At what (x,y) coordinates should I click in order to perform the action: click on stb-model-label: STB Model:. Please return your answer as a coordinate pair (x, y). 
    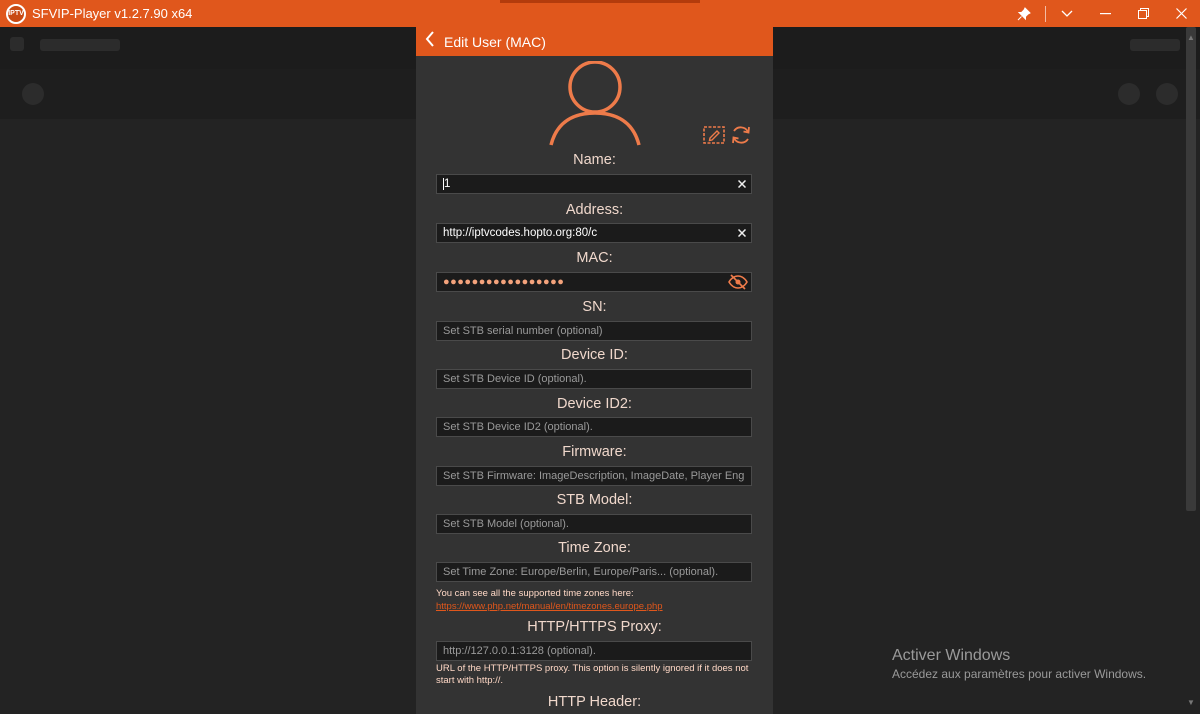
    Looking at the image, I should click on (594, 500).